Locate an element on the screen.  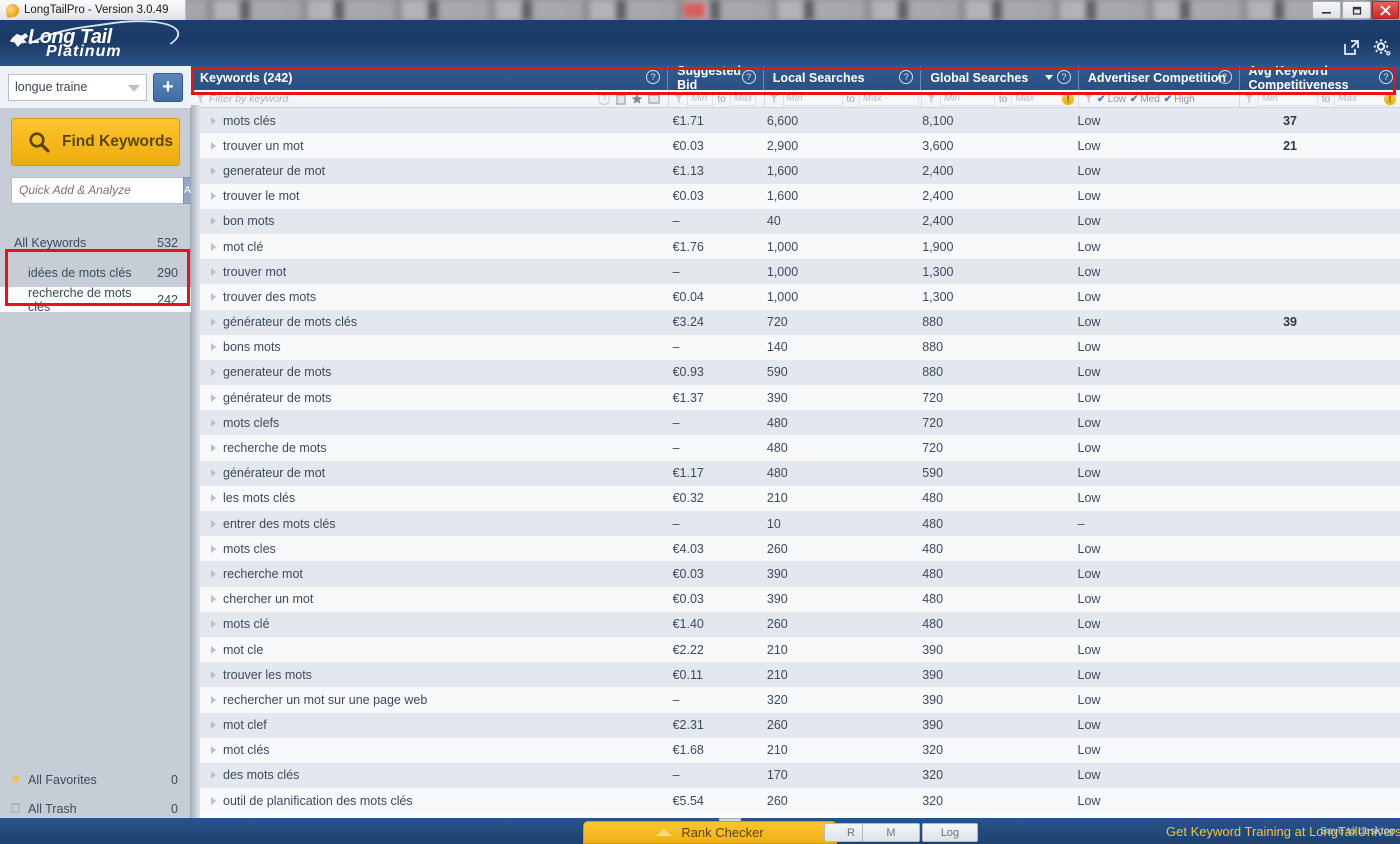
table-row: trouver les mots €0.11 210 390 Low is located at coordinates (800, 675).